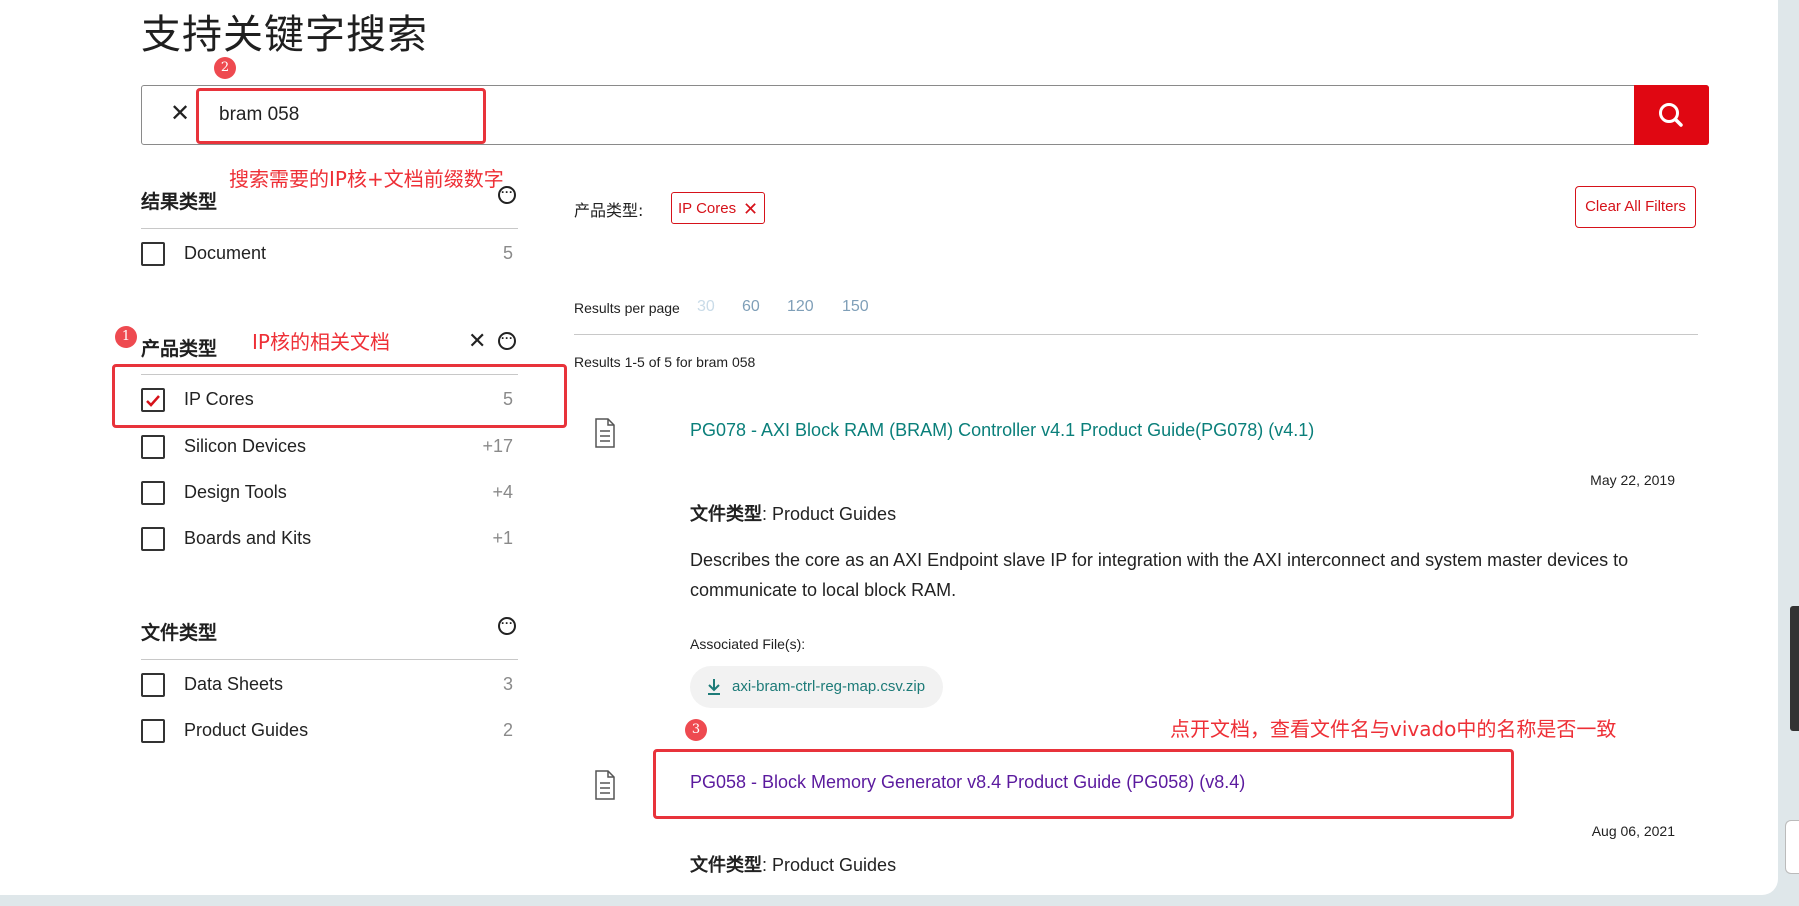 The height and width of the screenshot is (906, 1799). I want to click on facet-option-product-guides: Product Guides 2, so click(327, 732).